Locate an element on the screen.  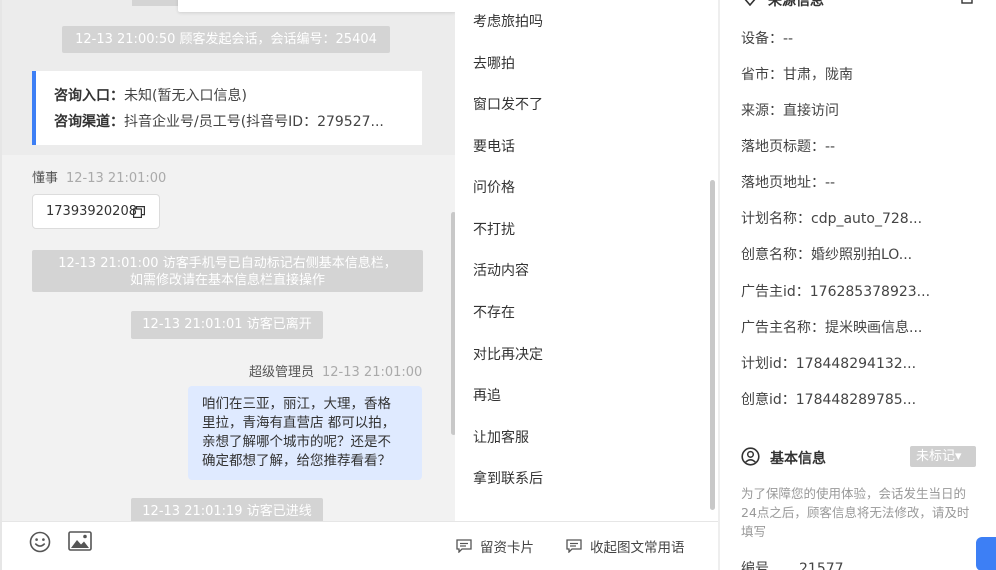
quick-reply-item: 活动内容 is located at coordinates (501, 270).